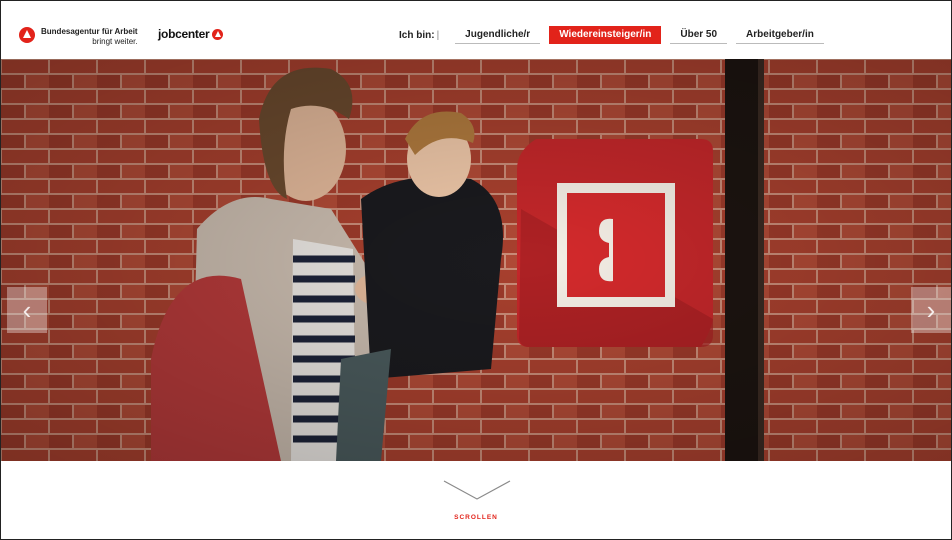 Image resolution: width=952 pixels, height=540 pixels. I want to click on nav-item-wiedereinsteiger: Wiedereinsteiger/in, so click(605, 35).